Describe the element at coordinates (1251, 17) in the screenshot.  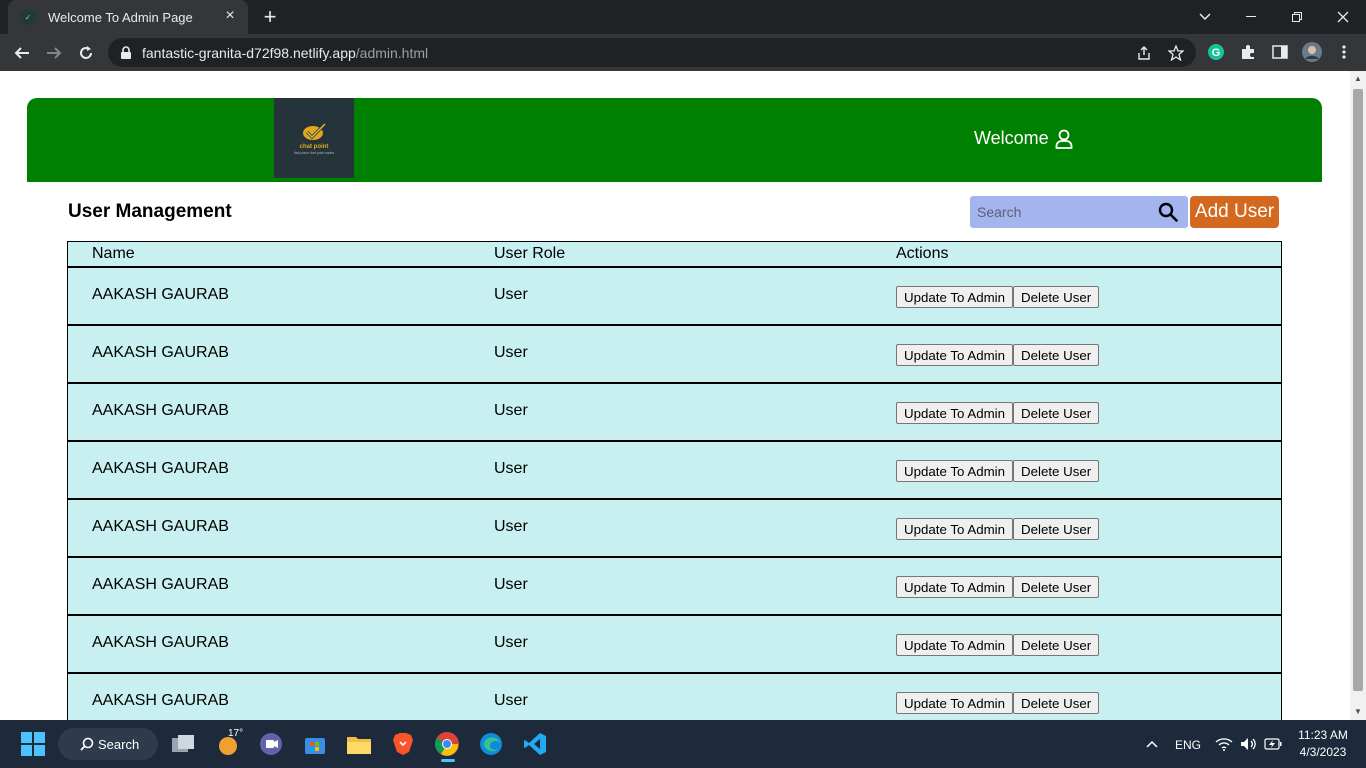
I see `minimize-icon` at that location.